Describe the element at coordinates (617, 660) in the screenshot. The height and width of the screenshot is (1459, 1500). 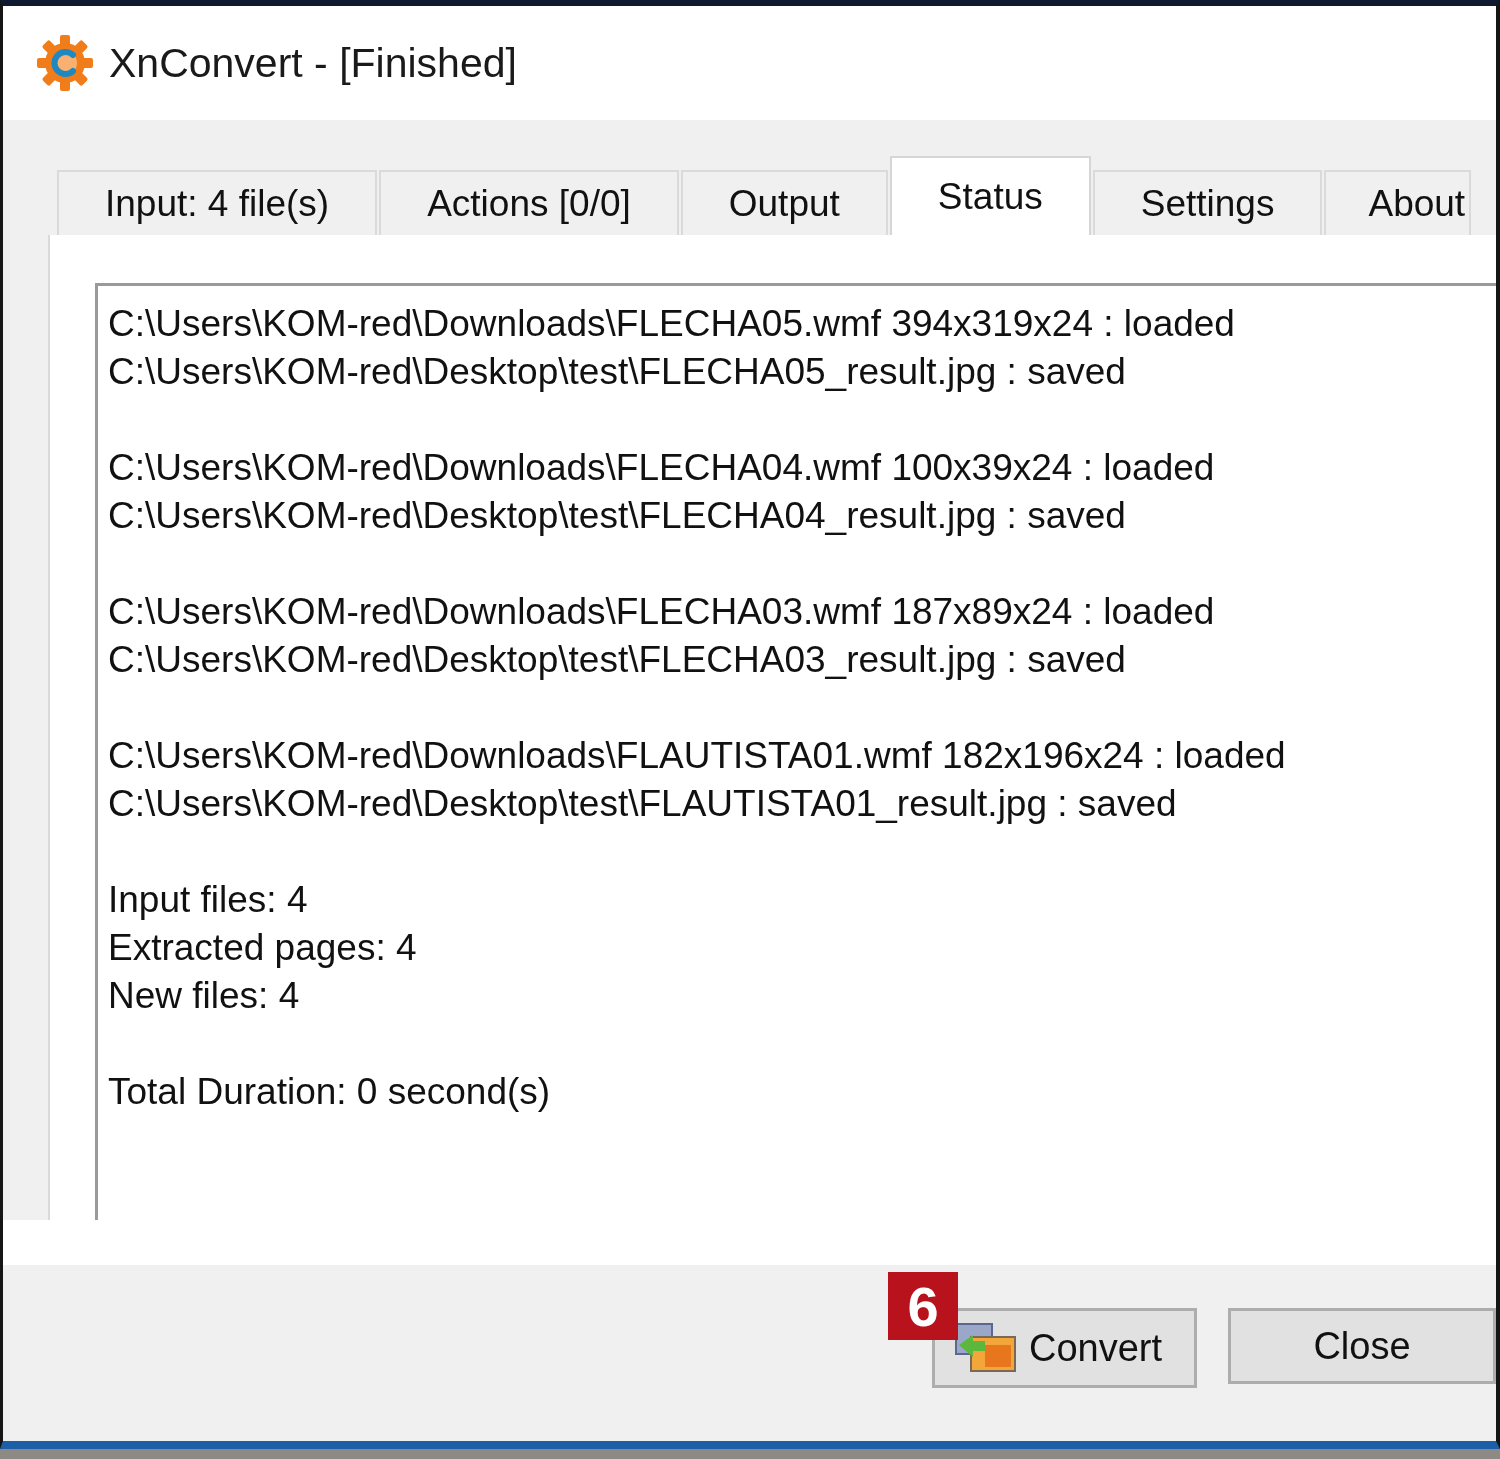
I see `log-line: C:\Users\KOM-red\Desktop\test\FLECHA03_result.jpg : saved` at that location.